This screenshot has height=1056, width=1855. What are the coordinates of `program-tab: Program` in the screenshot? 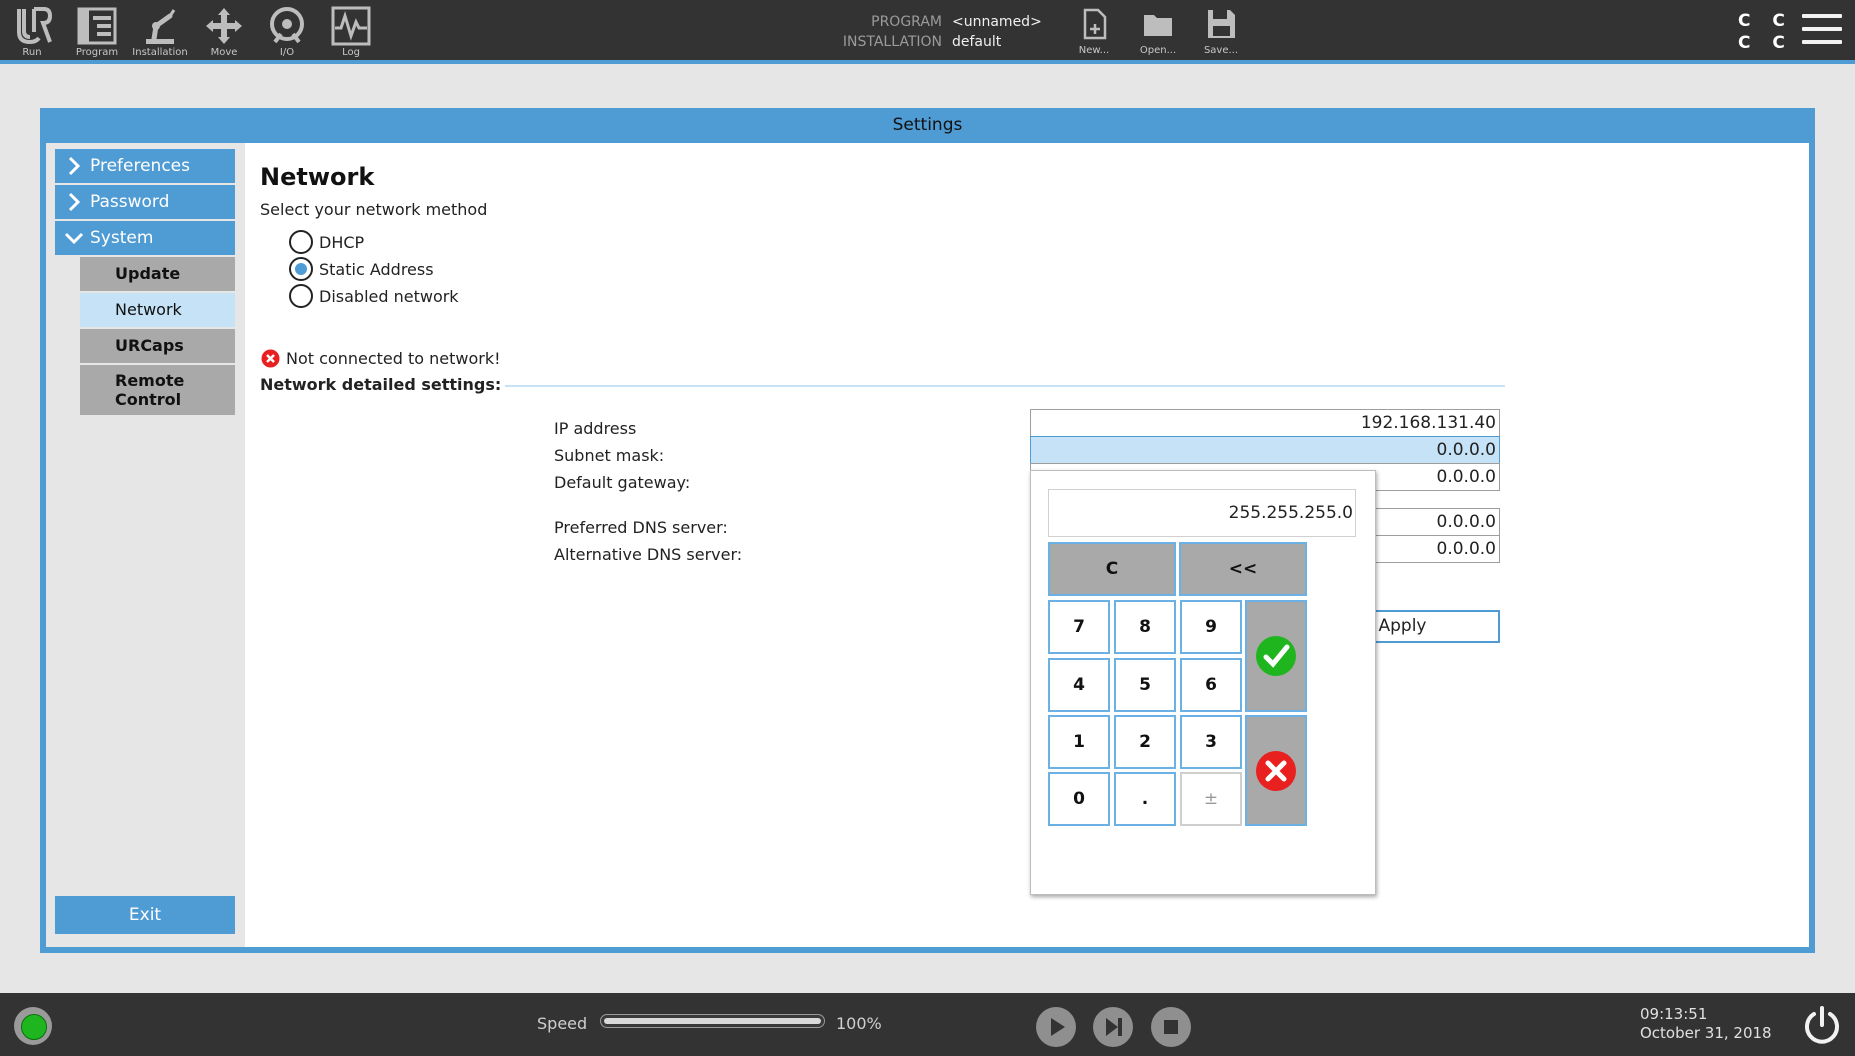 It's located at (97, 33).